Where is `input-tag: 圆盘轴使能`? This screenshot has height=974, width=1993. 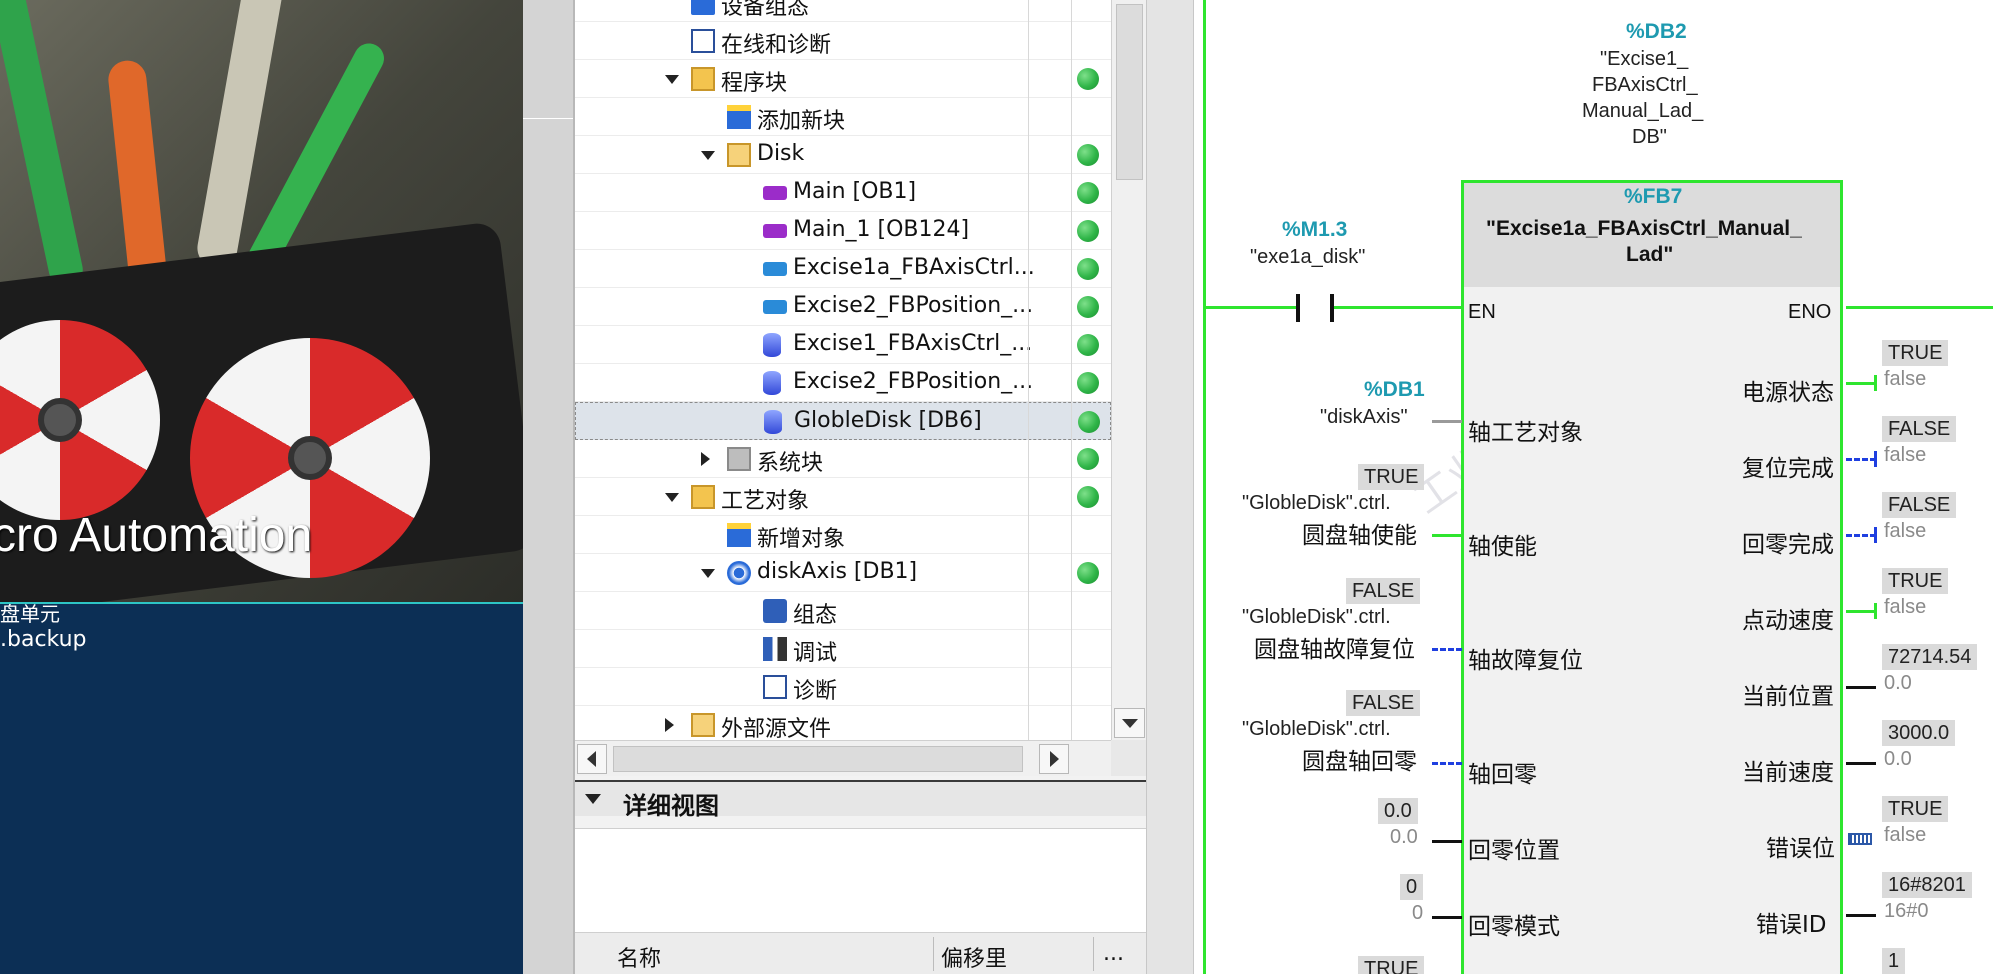 input-tag: 圆盘轴使能 is located at coordinates (1359, 533).